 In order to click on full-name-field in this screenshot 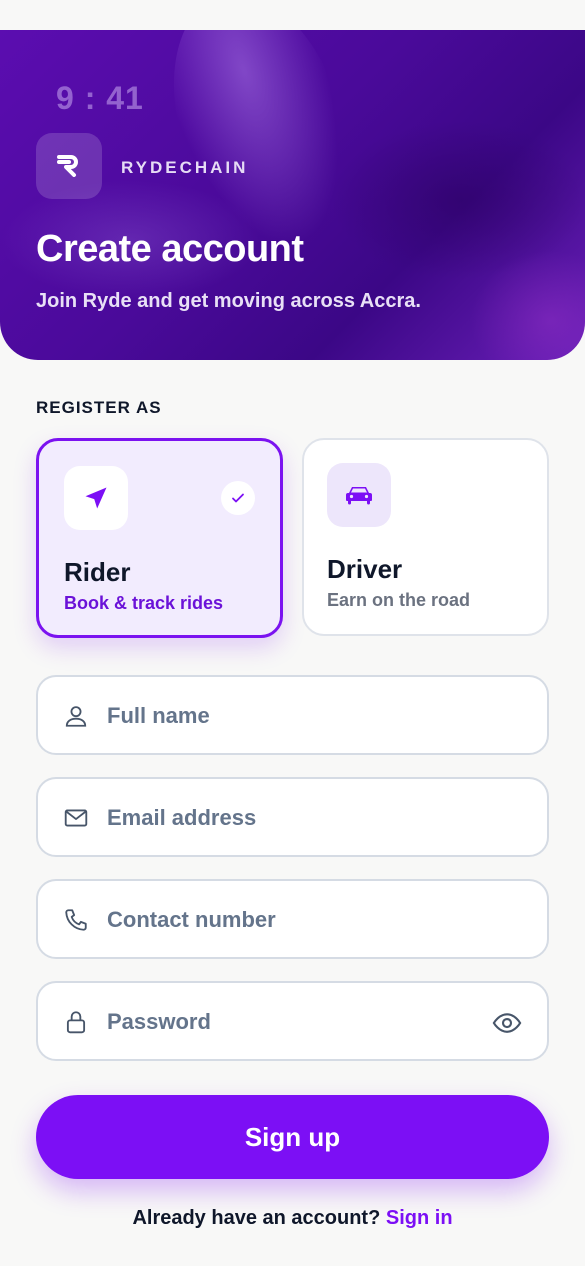, I will do `click(292, 715)`.